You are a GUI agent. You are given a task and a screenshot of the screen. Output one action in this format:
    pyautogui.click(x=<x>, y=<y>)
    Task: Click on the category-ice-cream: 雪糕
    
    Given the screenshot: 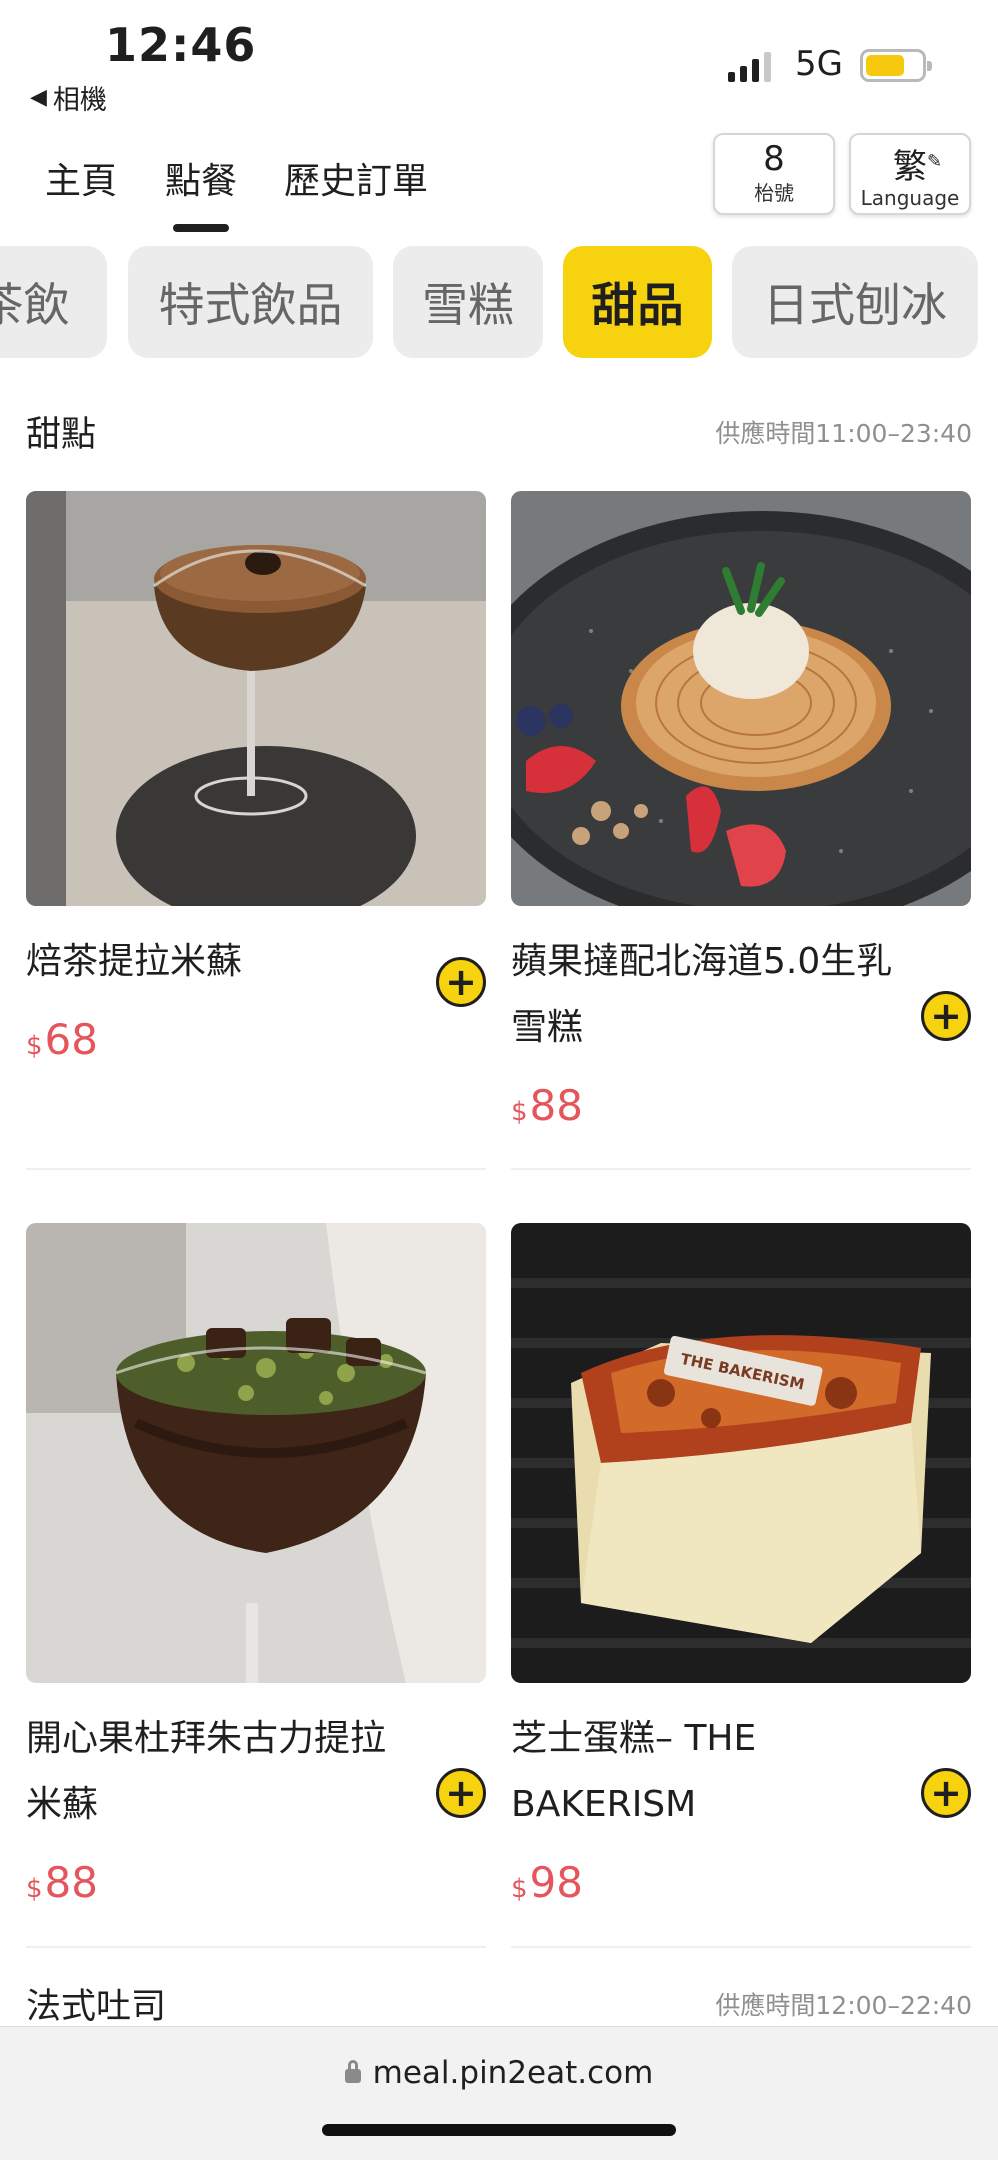 What is the action you would take?
    pyautogui.click(x=468, y=302)
    